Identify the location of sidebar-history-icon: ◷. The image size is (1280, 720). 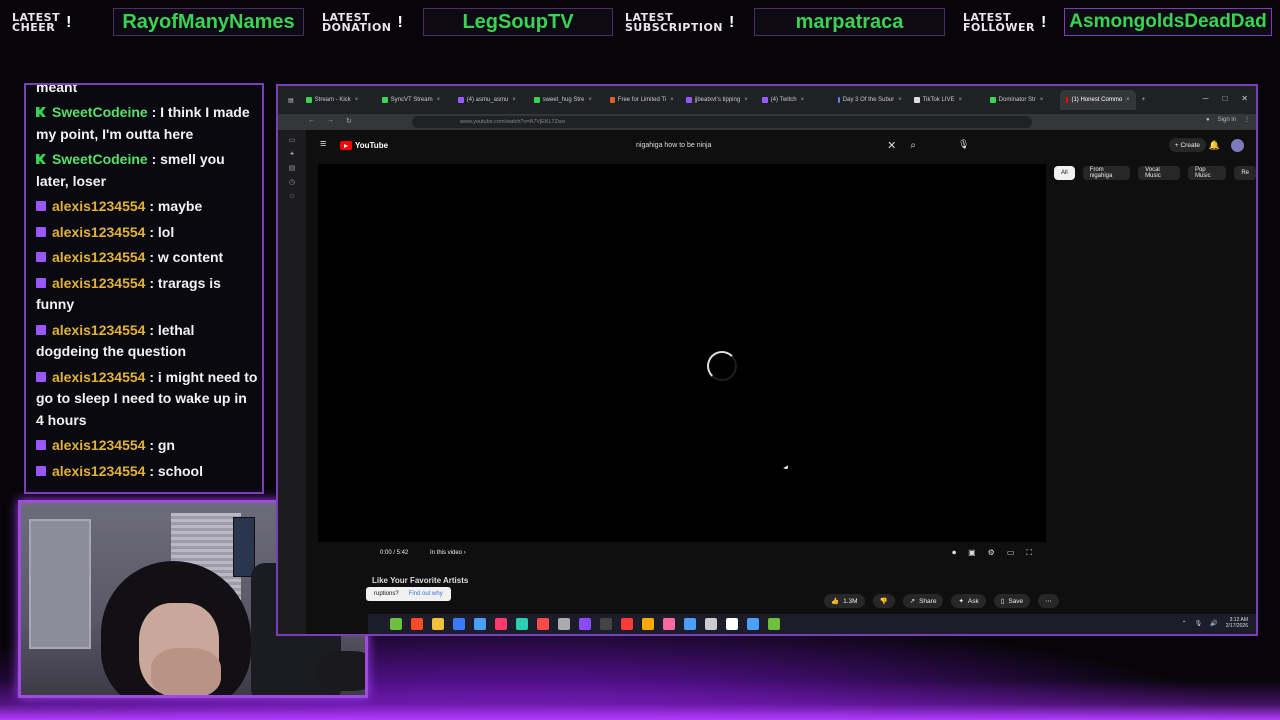
(292, 182).